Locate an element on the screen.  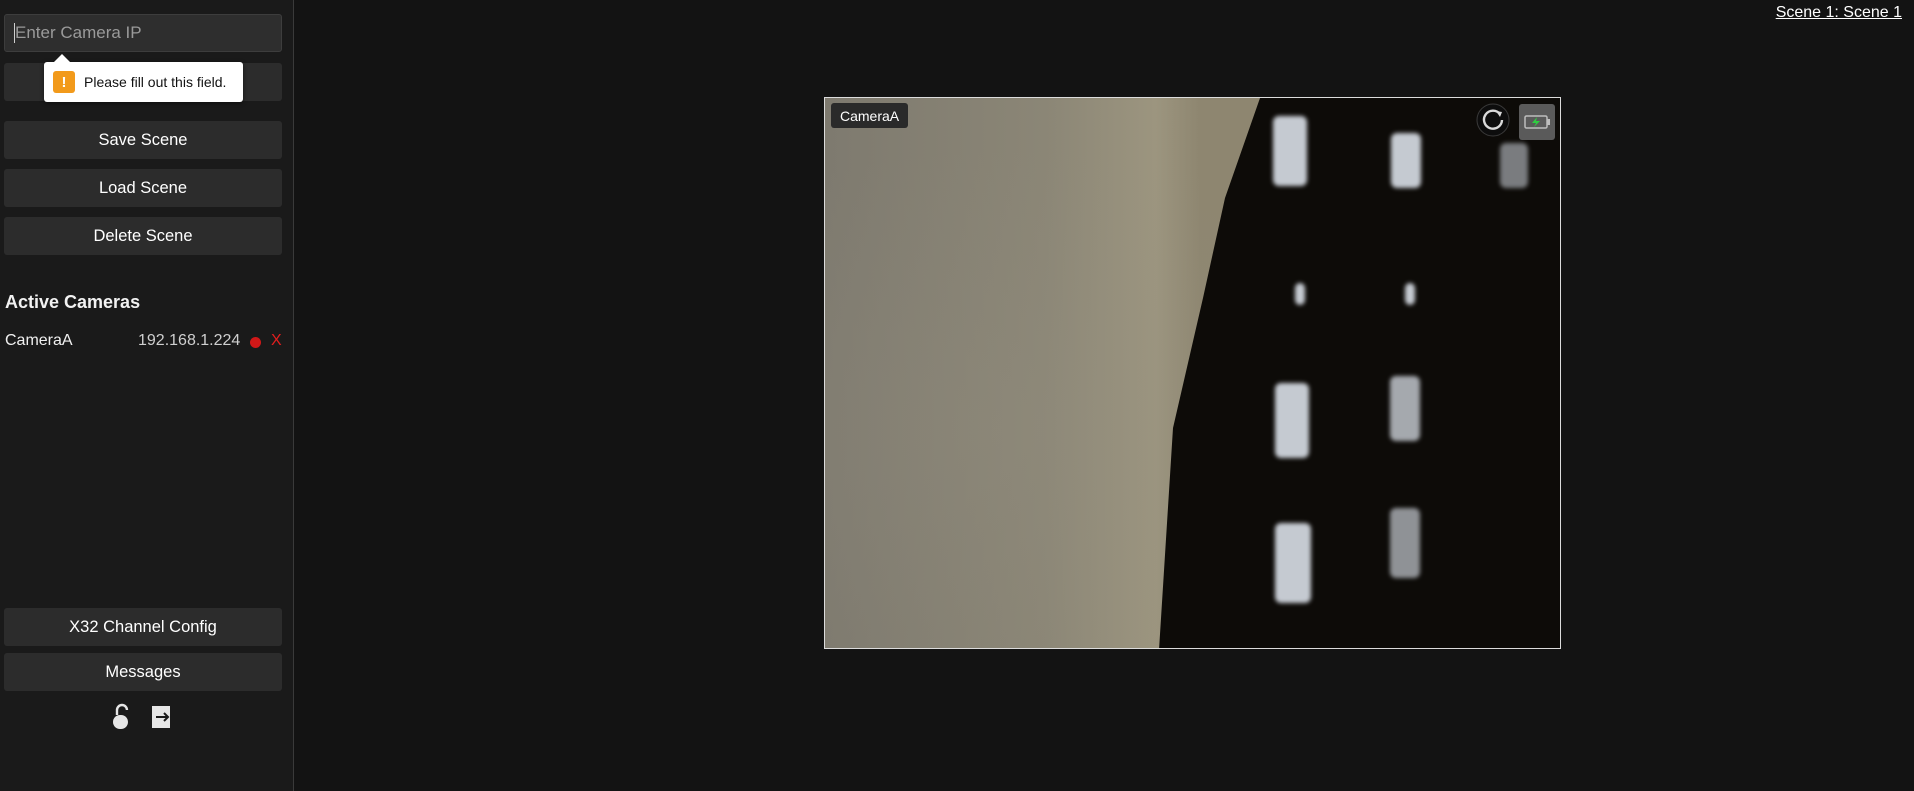
warning-icon: ! is located at coordinates (64, 82).